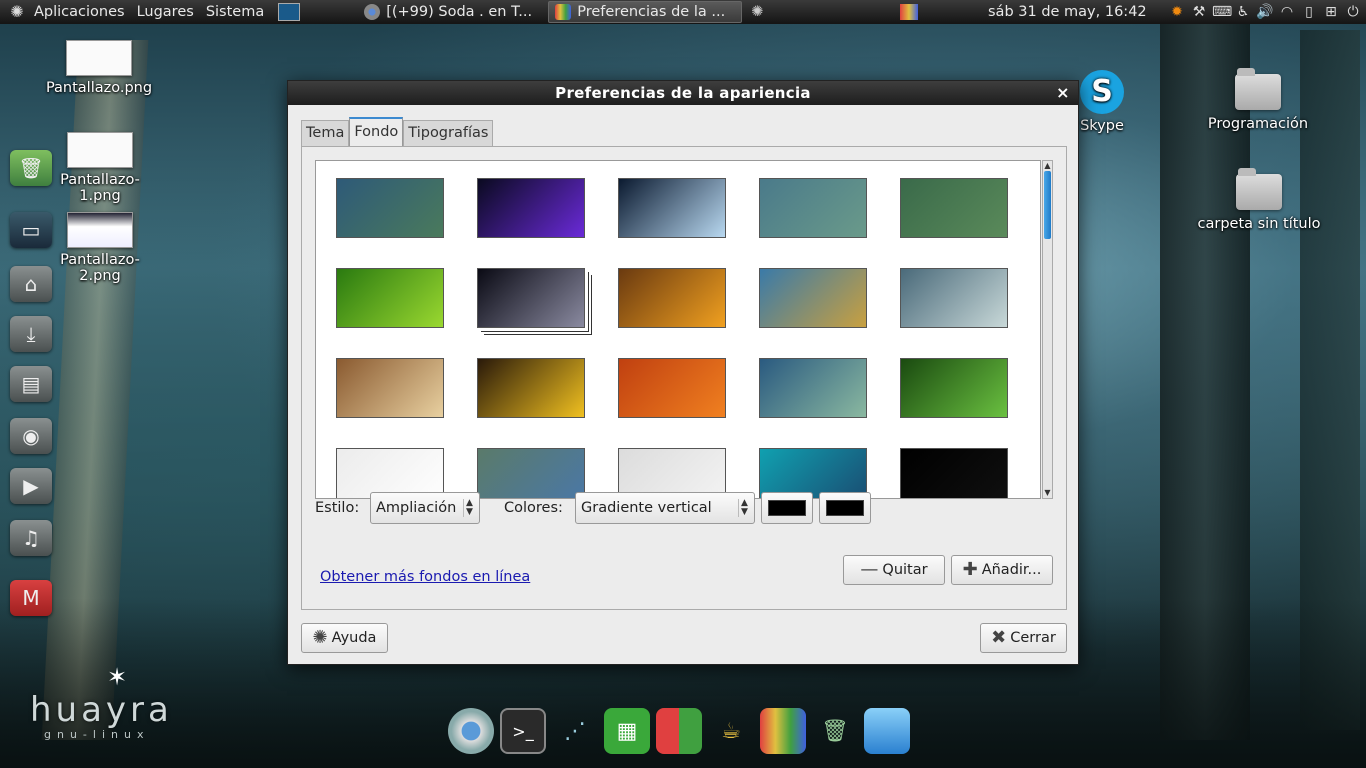  I want to click on tab-tema: Tema, so click(325, 133).